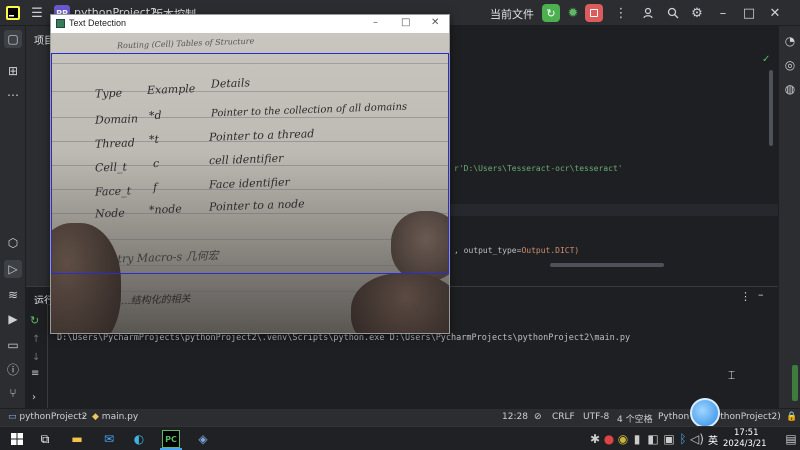  Describe the element at coordinates (250, 24) in the screenshot. I see `text-detection-titlebar: Text Detection – □ ✕` at that location.